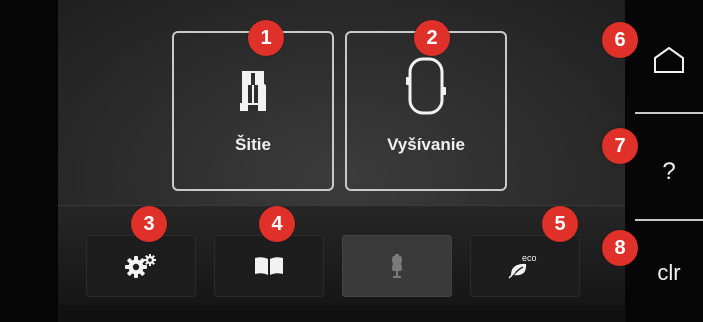 This screenshot has height=322, width=703. Describe the element at coordinates (397, 266) in the screenshot. I see `creative-consultant-button` at that location.